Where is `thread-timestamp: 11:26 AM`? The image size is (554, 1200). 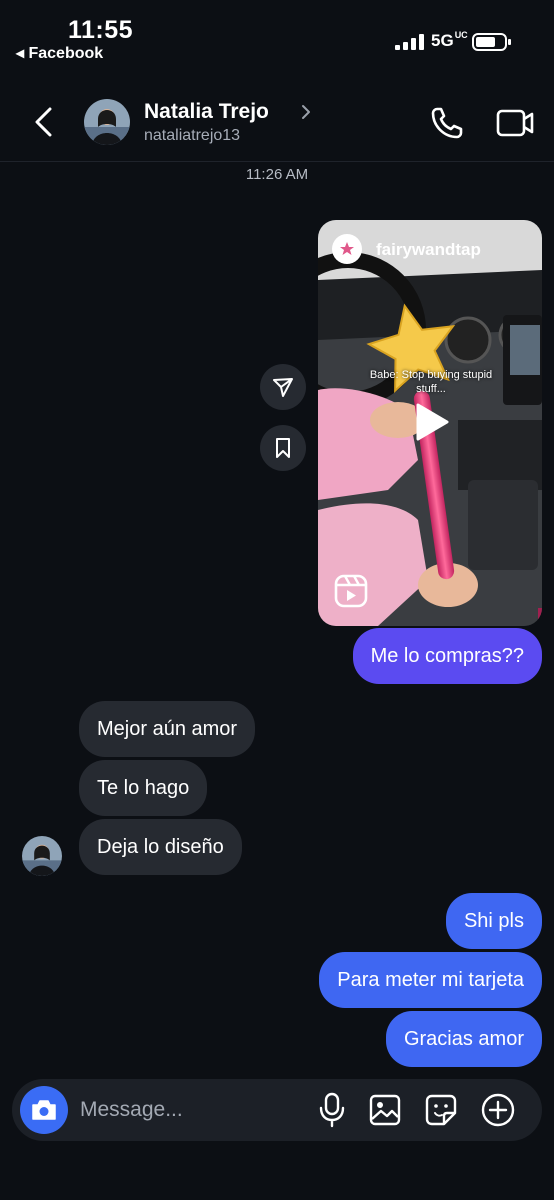 thread-timestamp: 11:26 AM is located at coordinates (277, 174).